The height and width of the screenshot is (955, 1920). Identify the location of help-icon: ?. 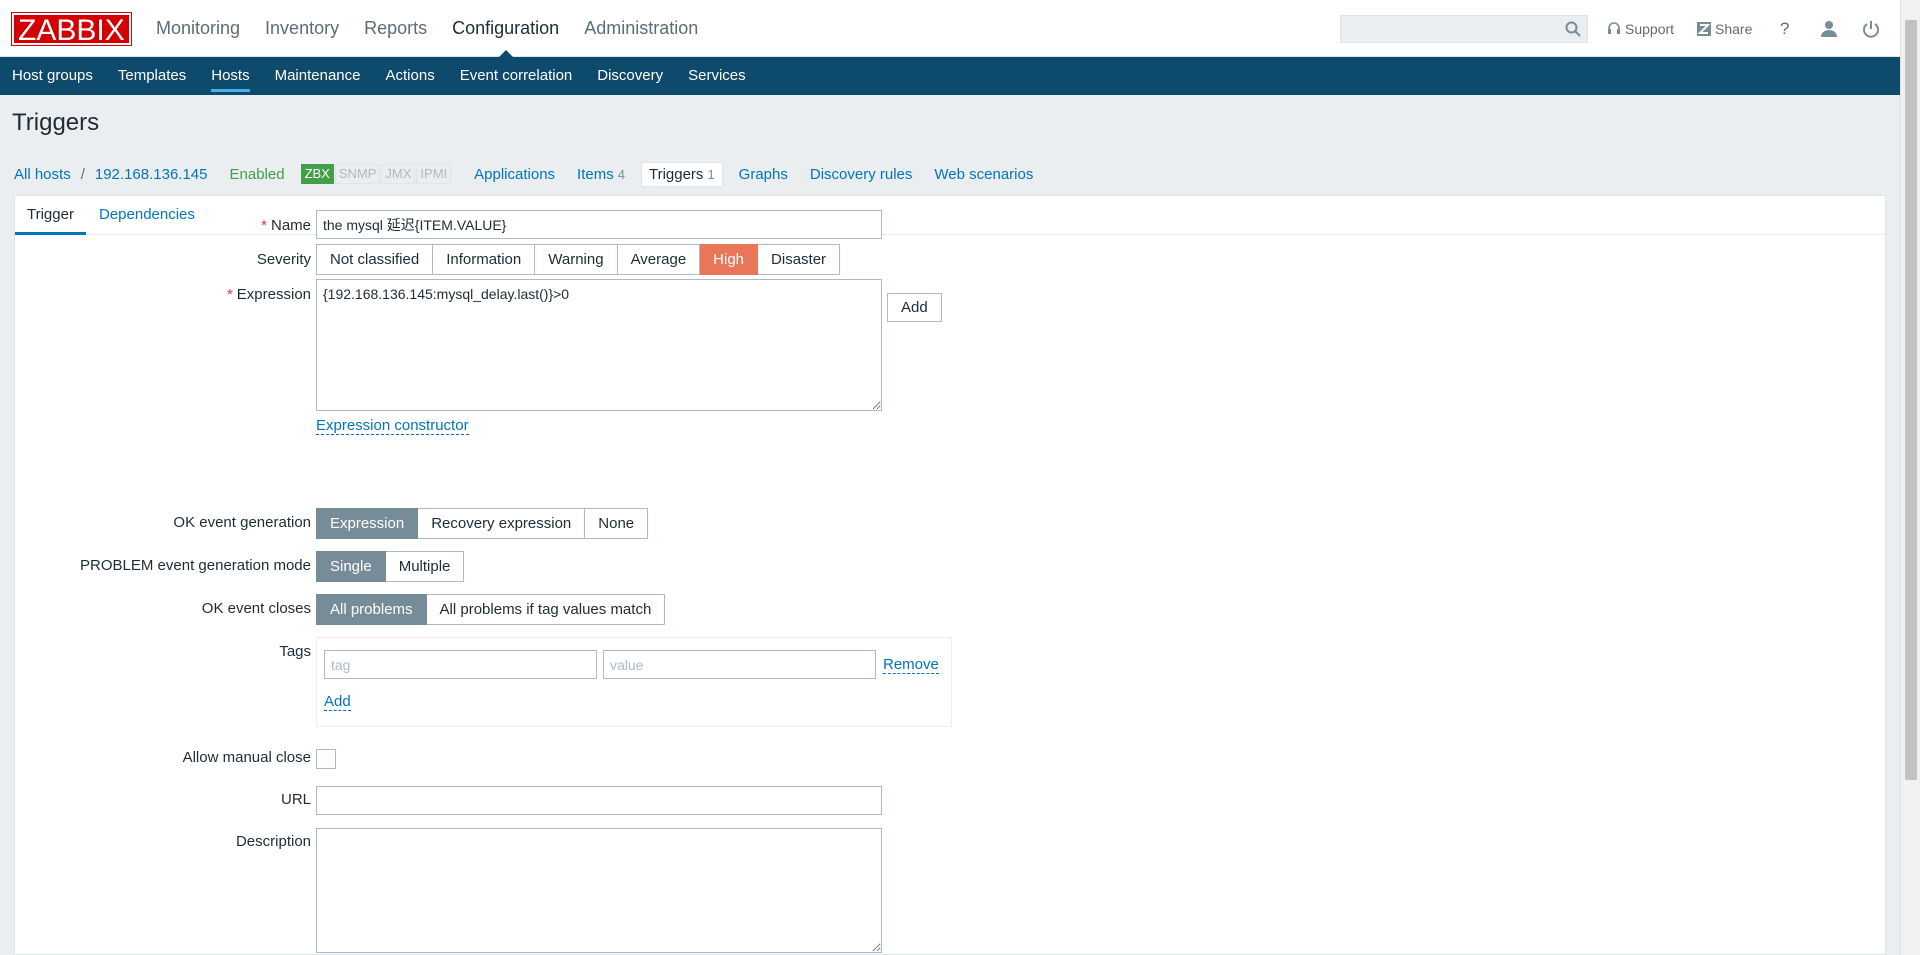
(1785, 28).